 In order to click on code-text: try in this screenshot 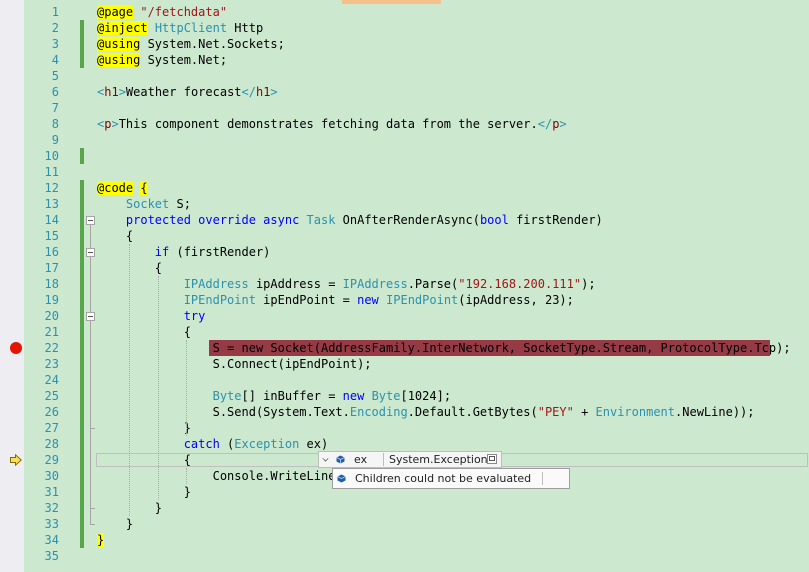, I will do `click(151, 316)`.